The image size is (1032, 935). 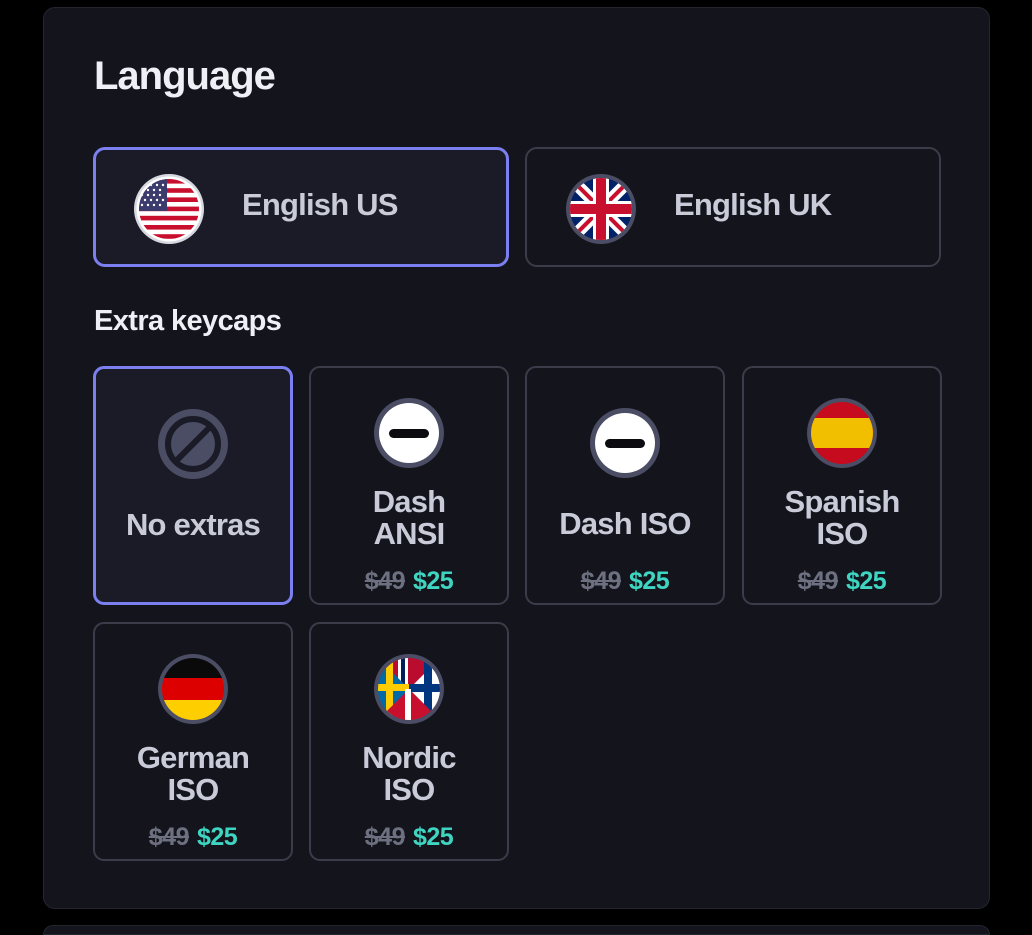 I want to click on language-option-english-us: English US, so click(x=301, y=207).